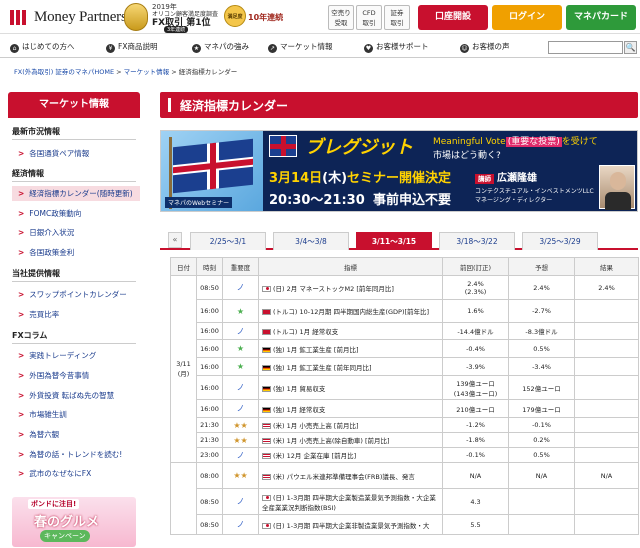  I want to click on login-button: ログイン, so click(527, 17).